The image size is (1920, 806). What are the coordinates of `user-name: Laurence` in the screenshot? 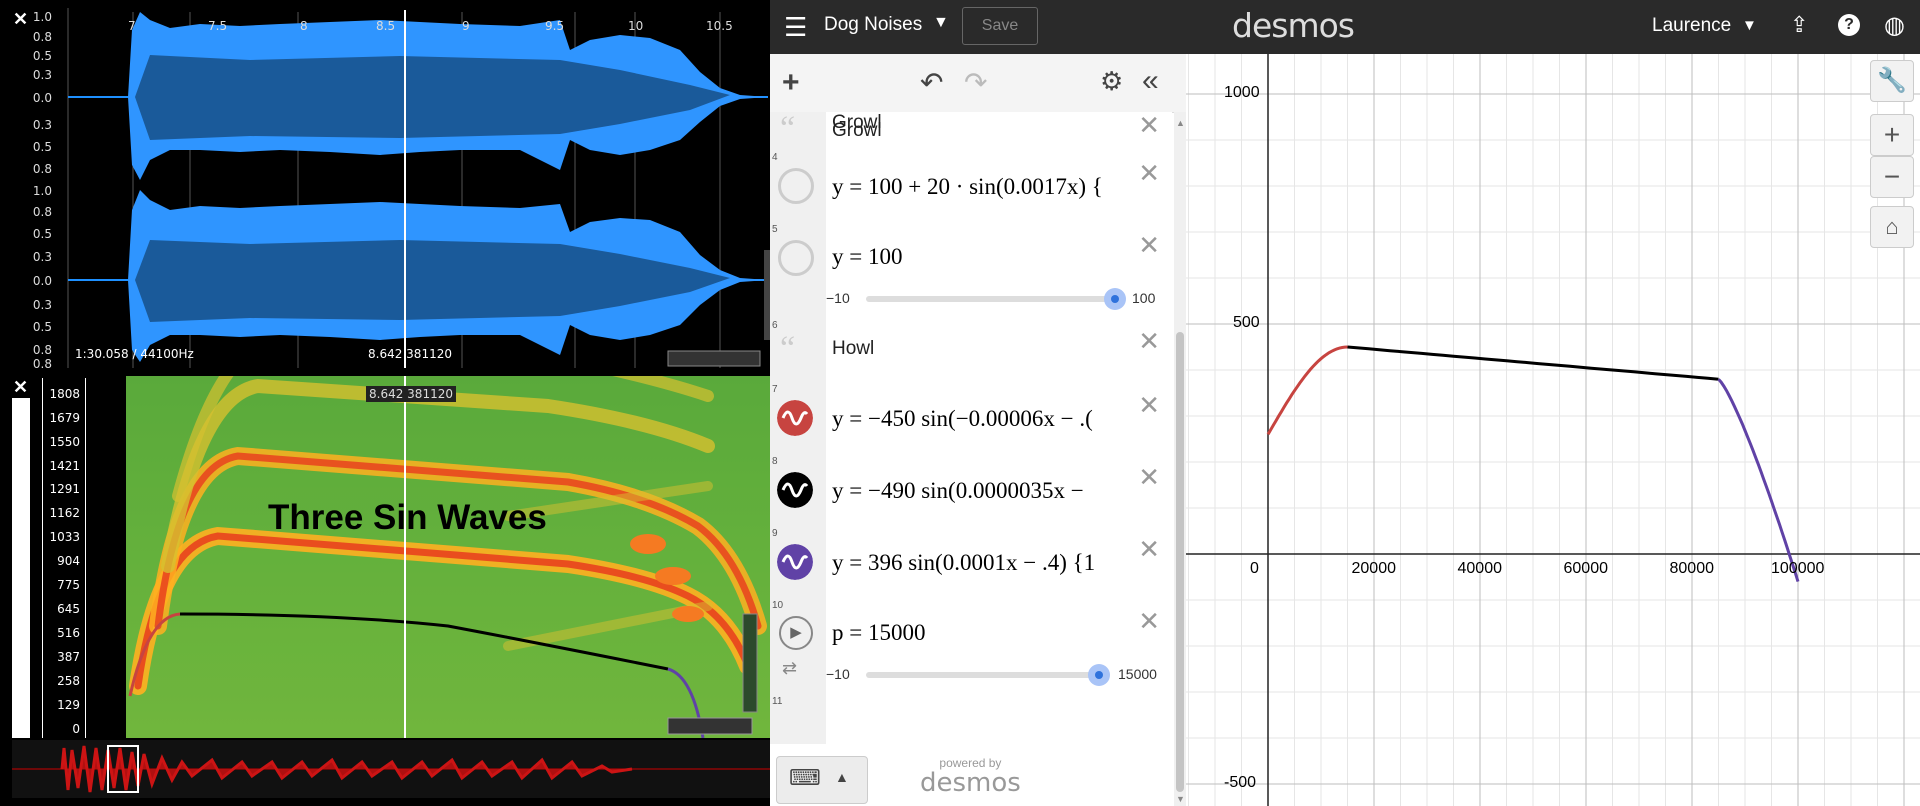 It's located at (1691, 26).